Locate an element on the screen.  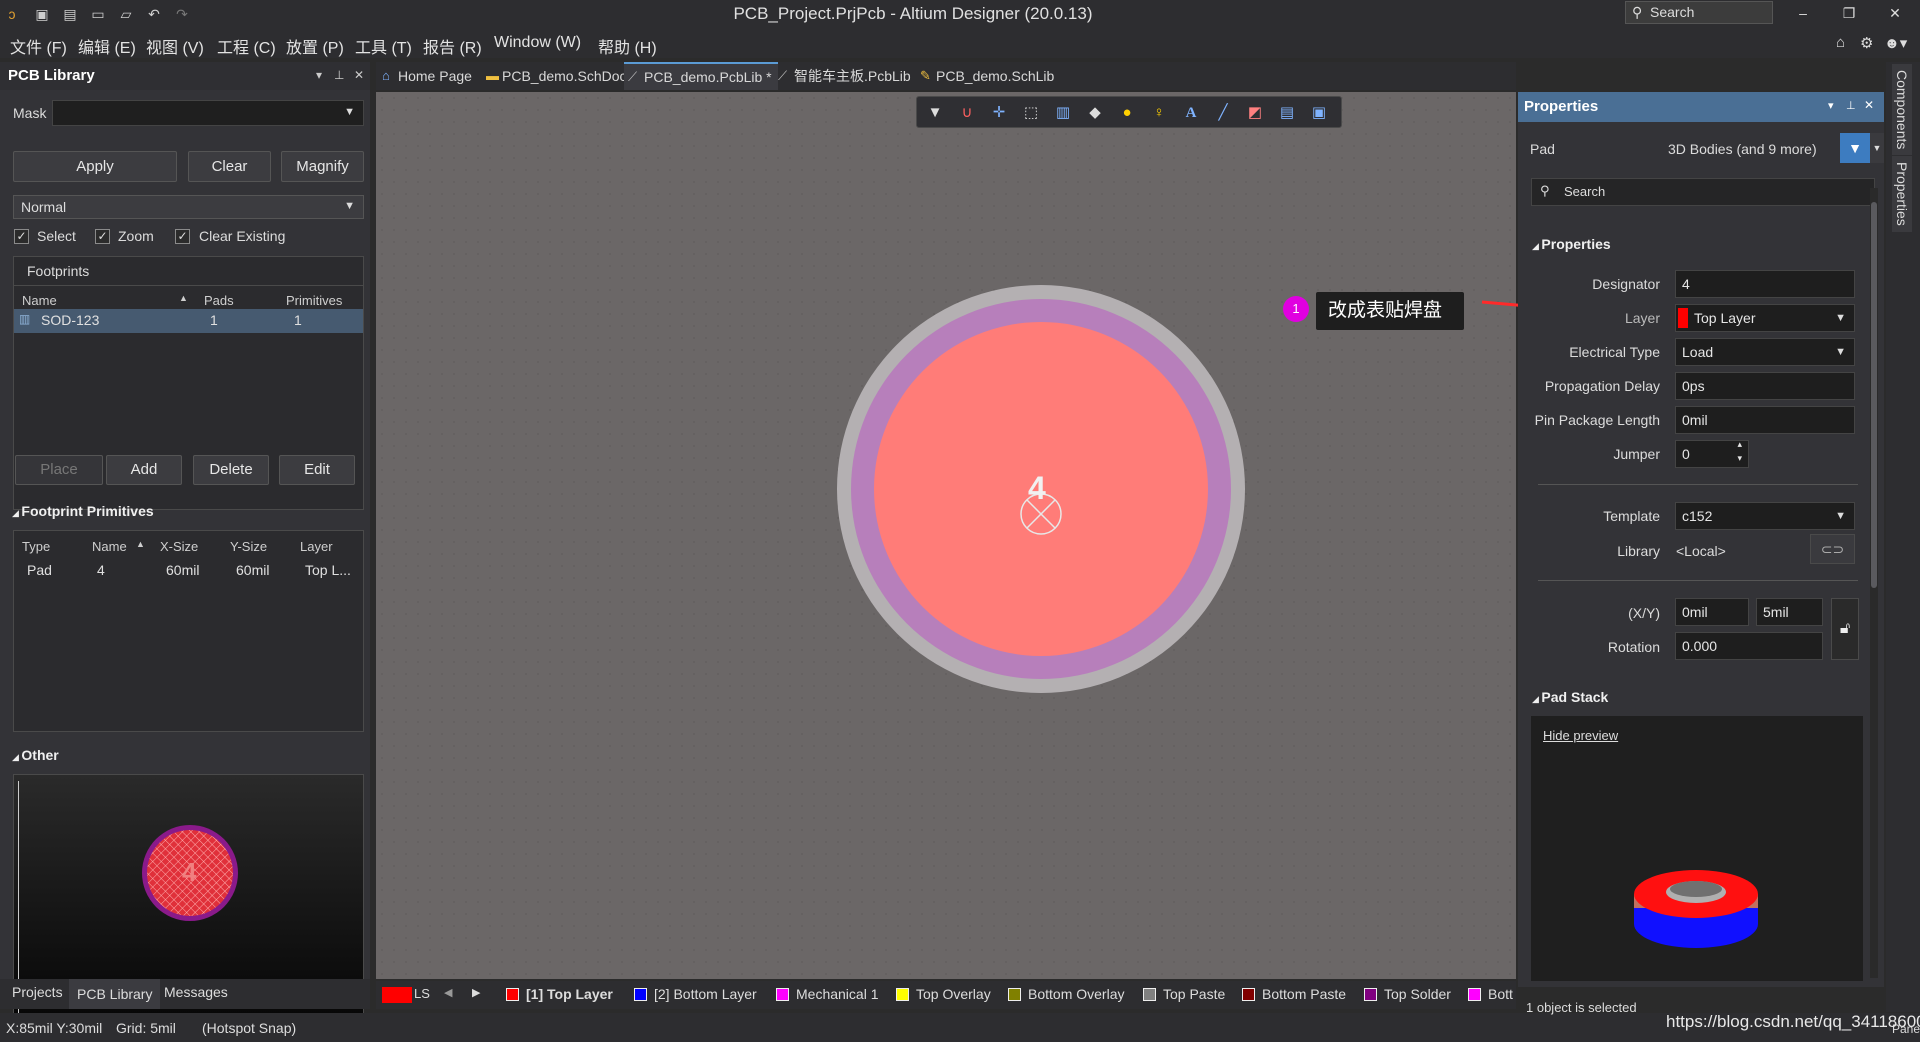
home-icon: ⌂ is located at coordinates (1840, 42).